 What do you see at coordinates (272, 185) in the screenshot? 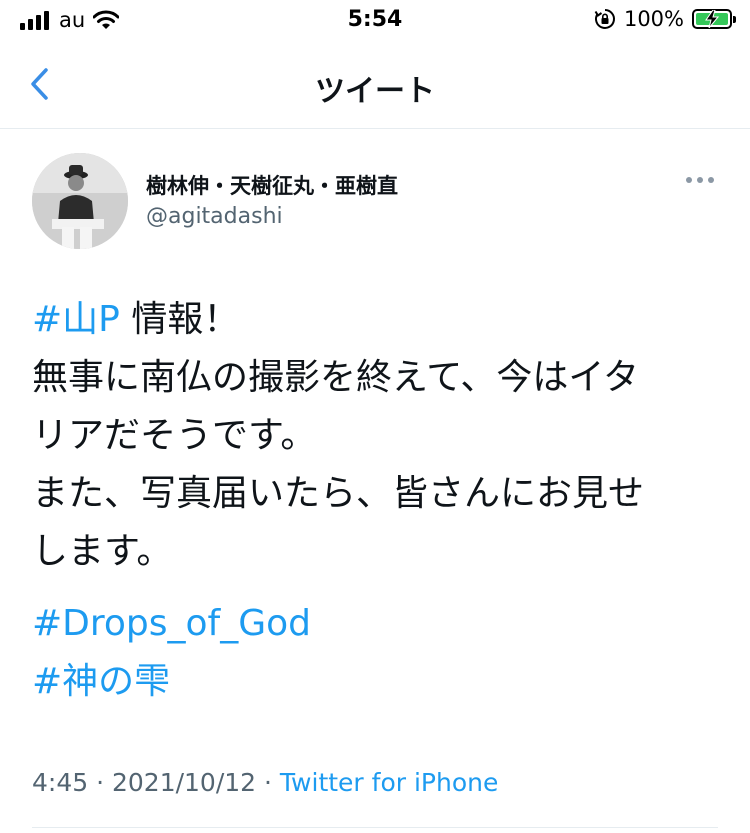
I see `author-name: 樹林伸・天樹征丸・亜樹直` at bounding box center [272, 185].